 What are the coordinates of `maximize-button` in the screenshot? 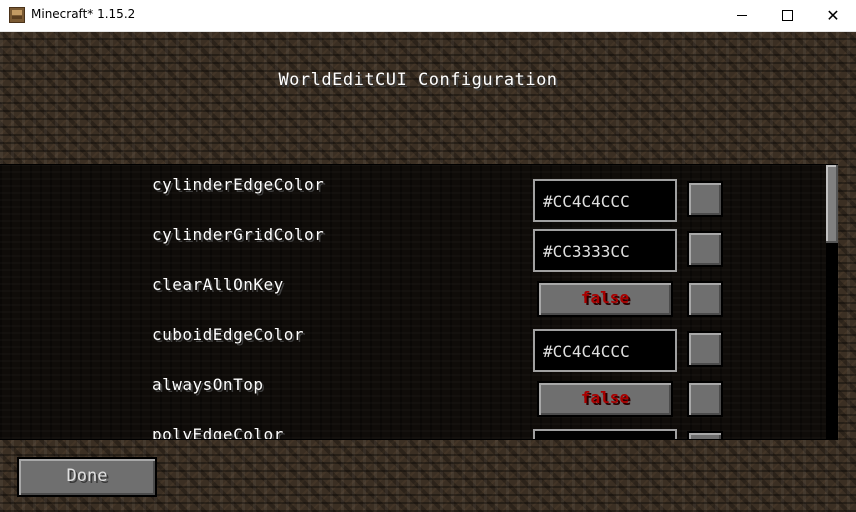 It's located at (787, 15).